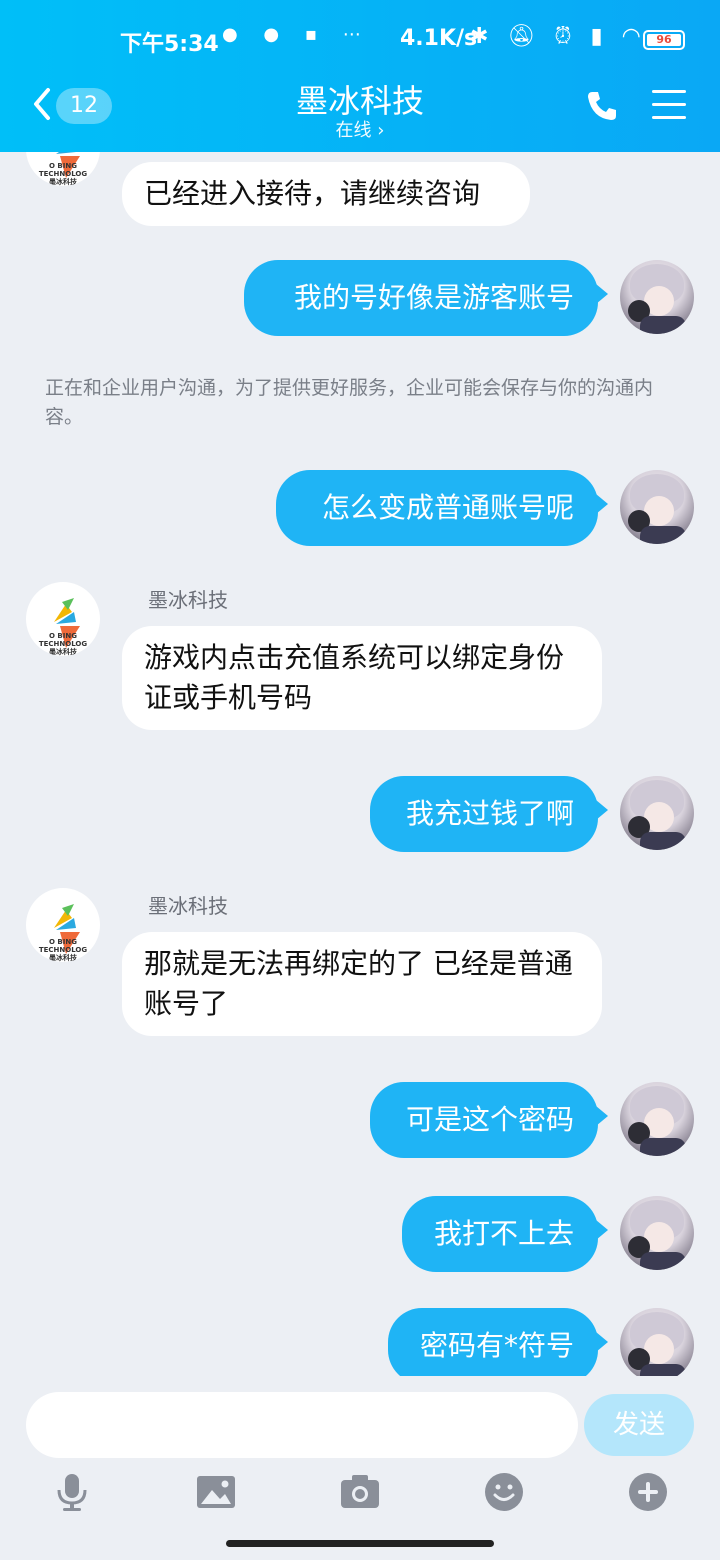  I want to click on outgoing-message: 可是这个密码, so click(489, 1120).